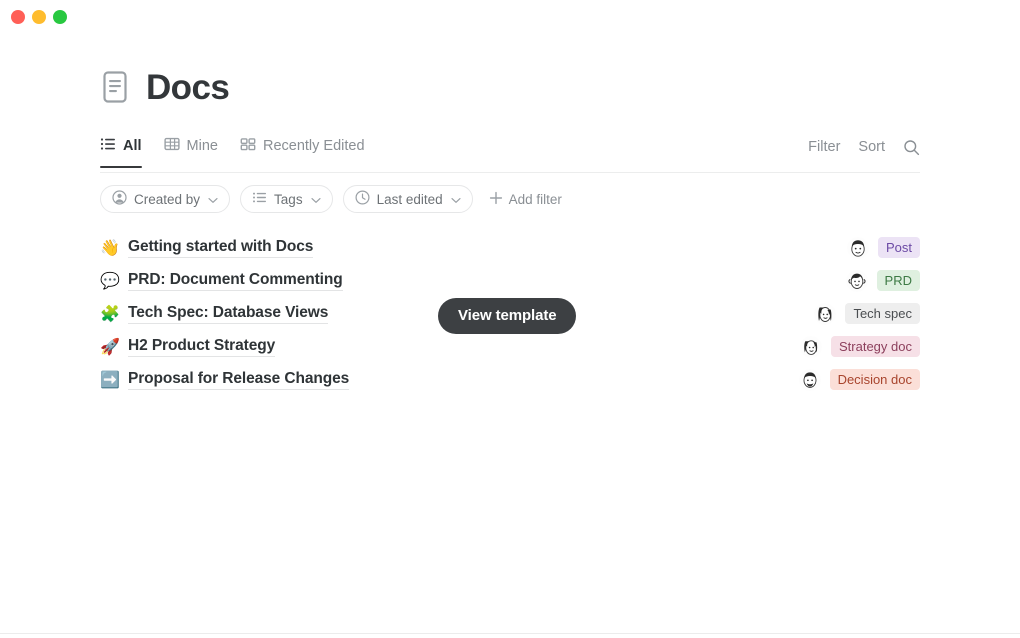 The height and width of the screenshot is (638, 1020). What do you see at coordinates (510, 633) in the screenshot?
I see `bottom-divider` at bounding box center [510, 633].